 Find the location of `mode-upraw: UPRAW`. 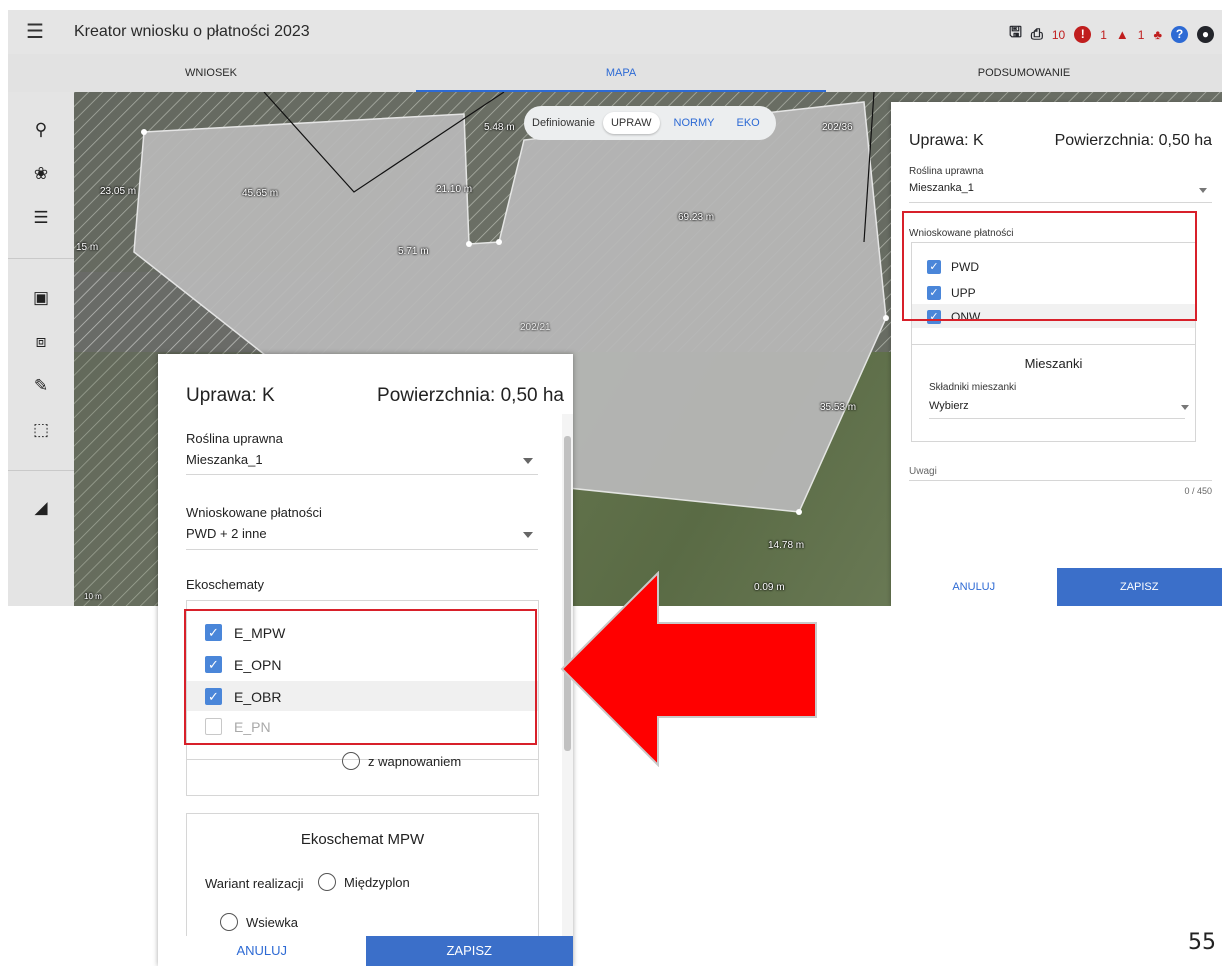

mode-upraw: UPRAW is located at coordinates (631, 123).